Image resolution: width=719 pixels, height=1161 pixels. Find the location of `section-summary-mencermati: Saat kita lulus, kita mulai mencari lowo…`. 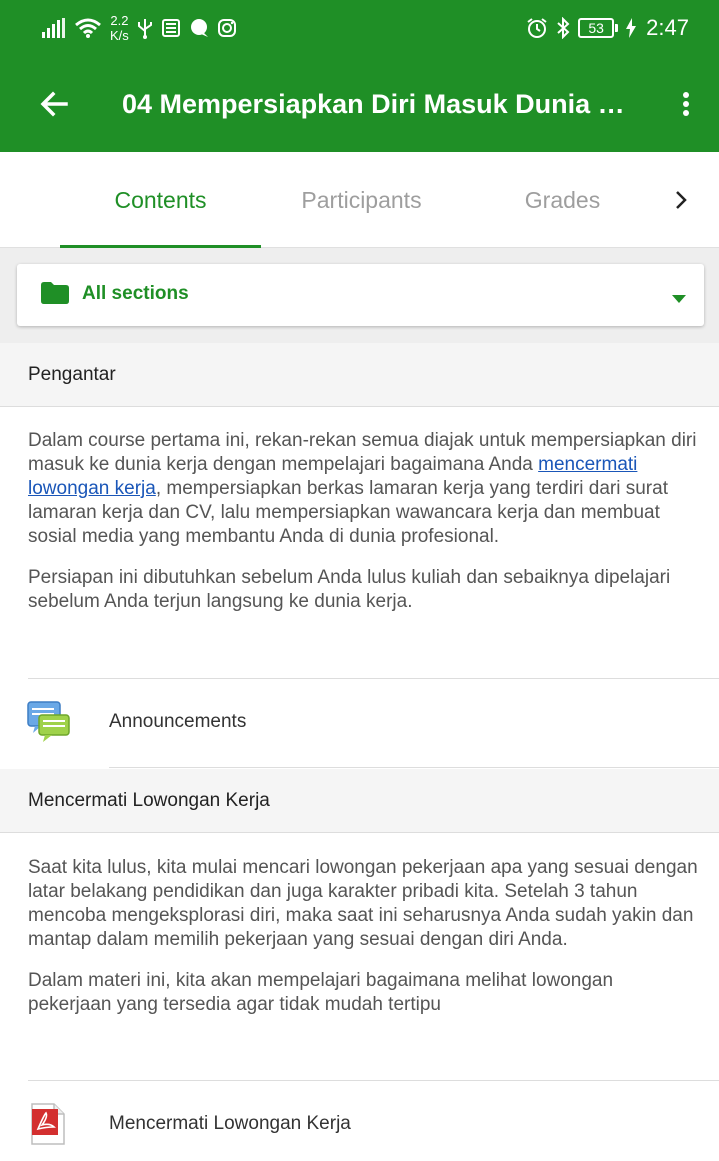

section-summary-mencermati: Saat kita lulus, kita mulai mencari lowo… is located at coordinates (363, 945).